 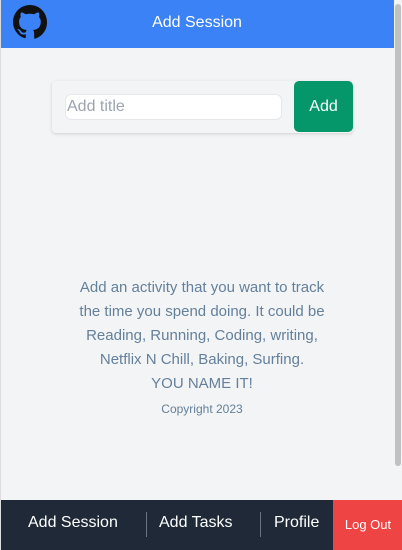 I want to click on scrollbar-thumb, so click(x=398, y=235).